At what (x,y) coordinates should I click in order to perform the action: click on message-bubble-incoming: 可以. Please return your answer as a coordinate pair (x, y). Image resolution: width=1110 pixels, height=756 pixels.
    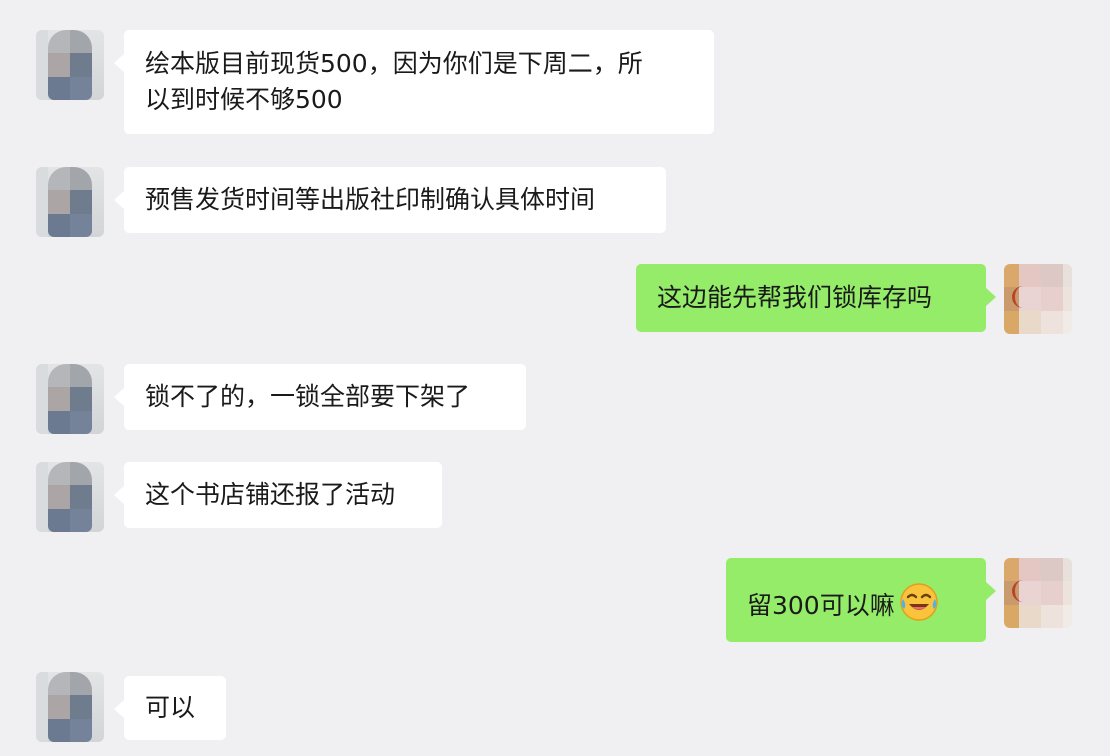
    Looking at the image, I should click on (170, 708).